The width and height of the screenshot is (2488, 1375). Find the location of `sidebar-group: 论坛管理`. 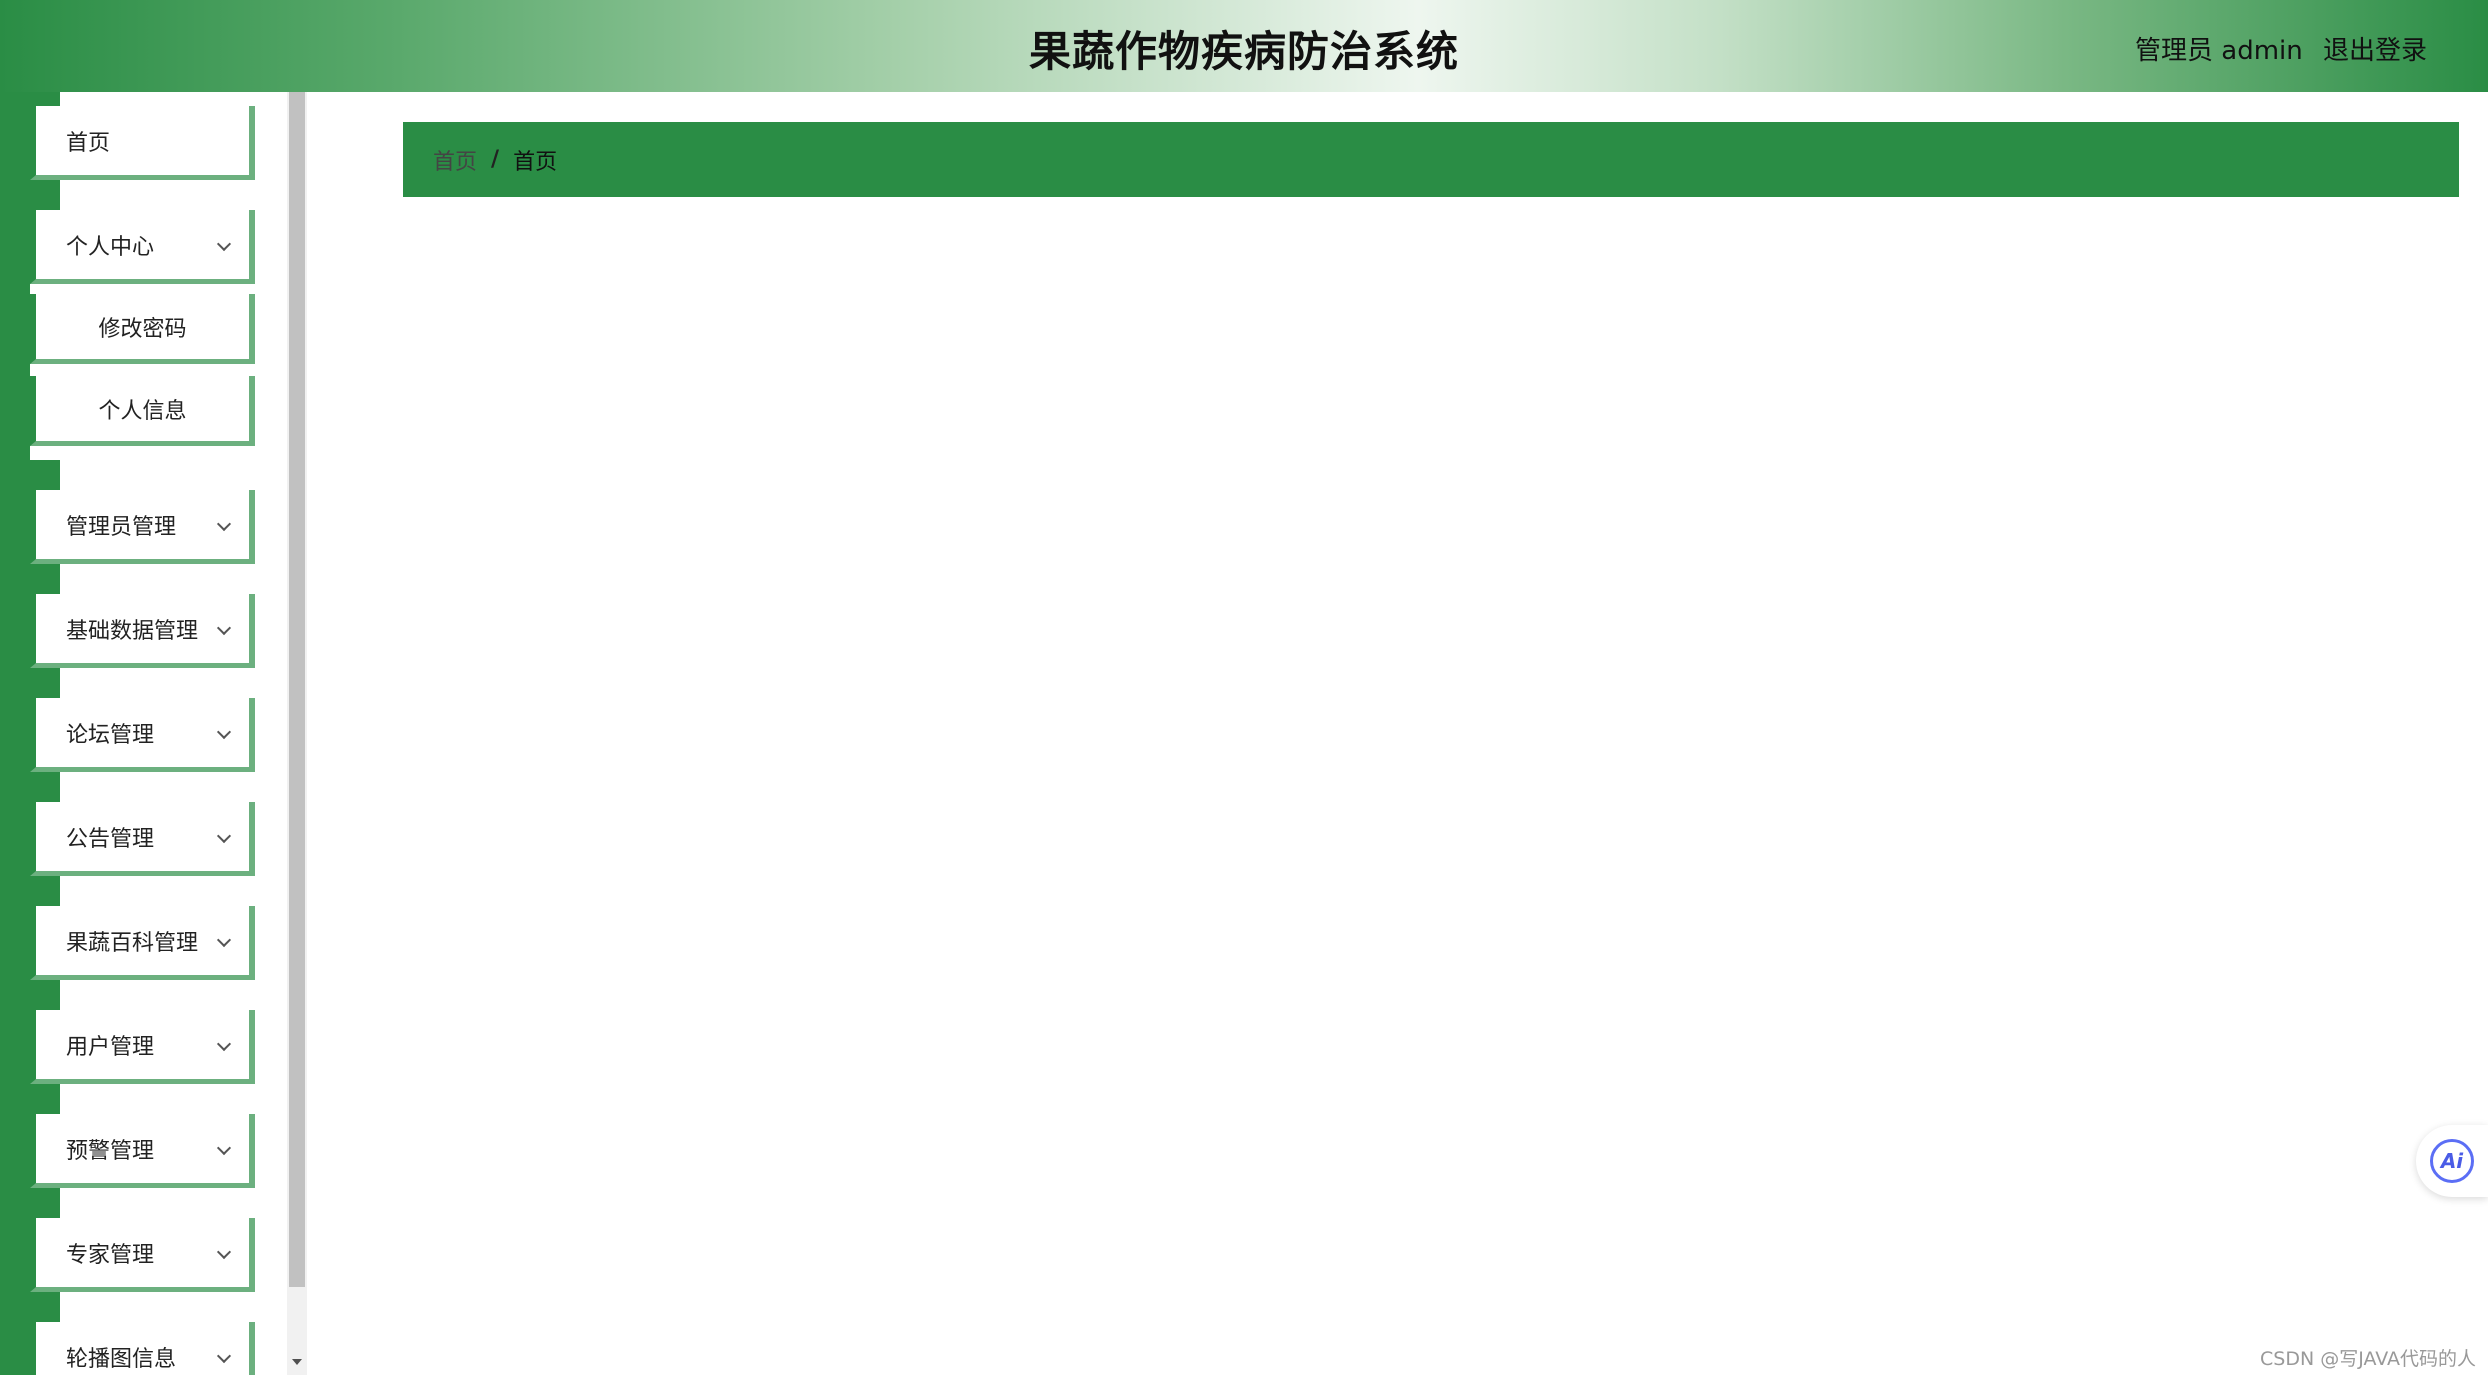

sidebar-group: 论坛管理 is located at coordinates (143, 720).